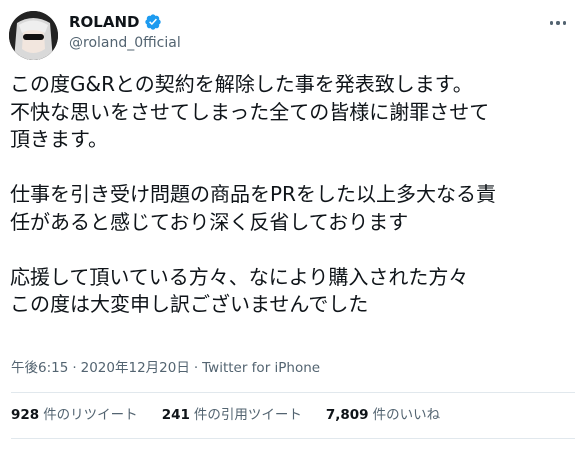 This screenshot has width=587, height=450. Describe the element at coordinates (347, 415) in the screenshot. I see `likes-count: 7,809` at that location.